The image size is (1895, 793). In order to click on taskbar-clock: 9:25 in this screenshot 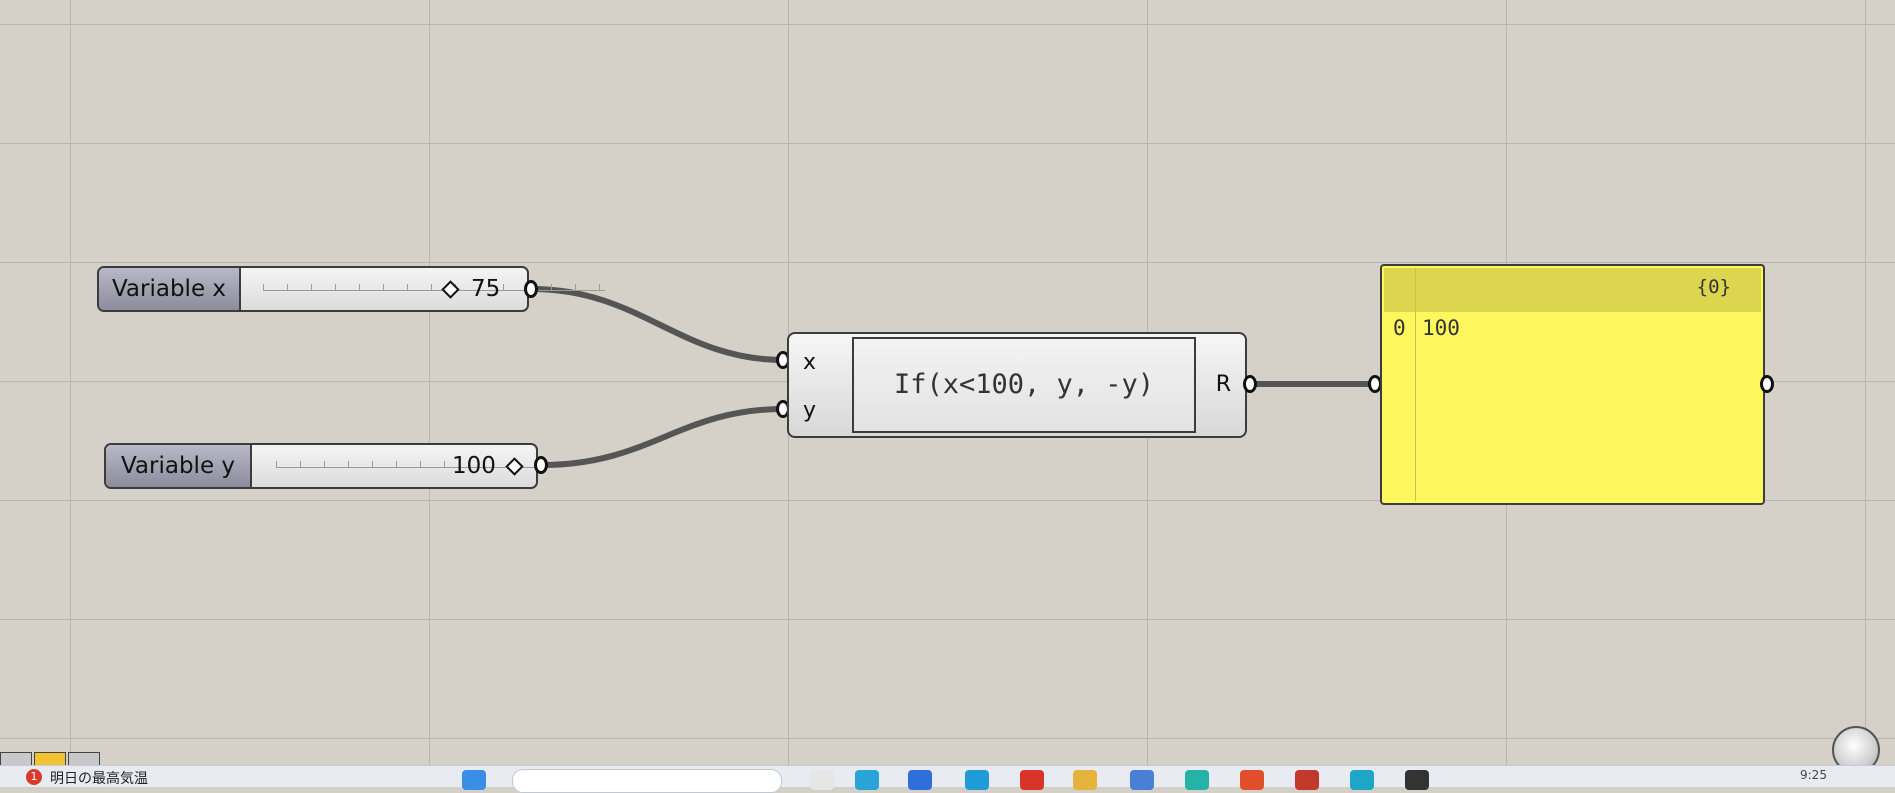, I will do `click(1813, 775)`.